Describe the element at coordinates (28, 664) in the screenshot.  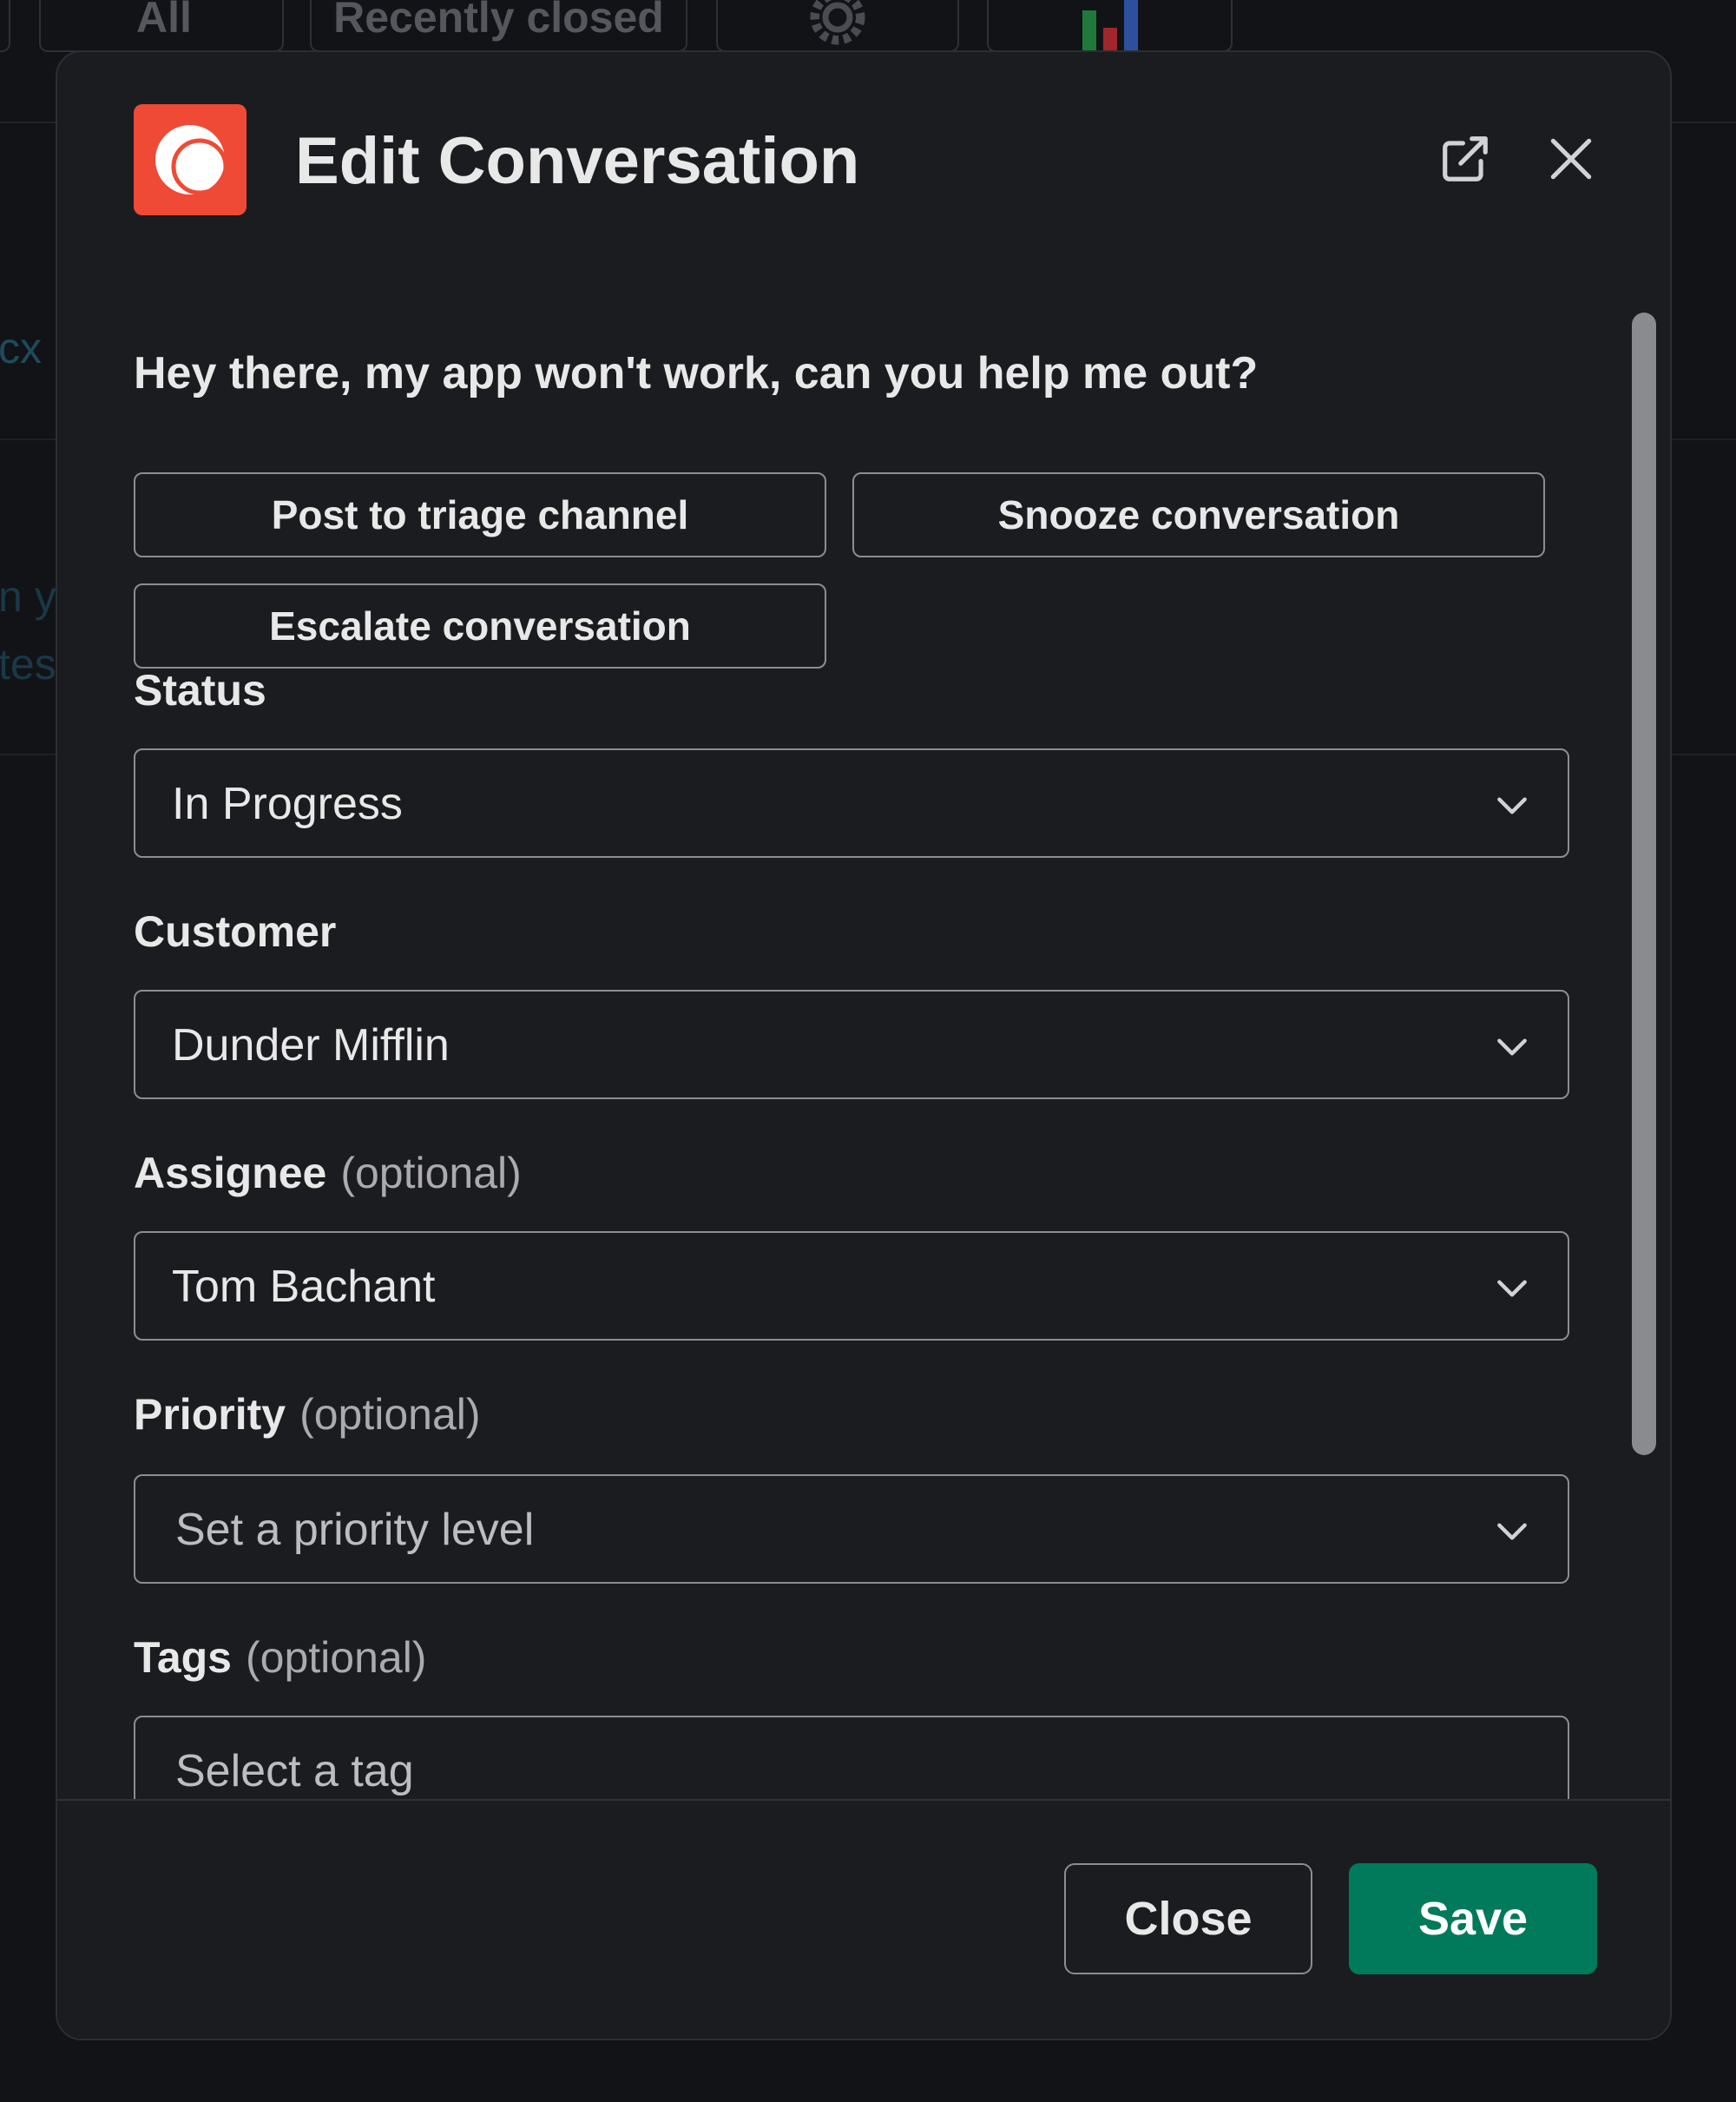
I see `background-text: tes` at that location.